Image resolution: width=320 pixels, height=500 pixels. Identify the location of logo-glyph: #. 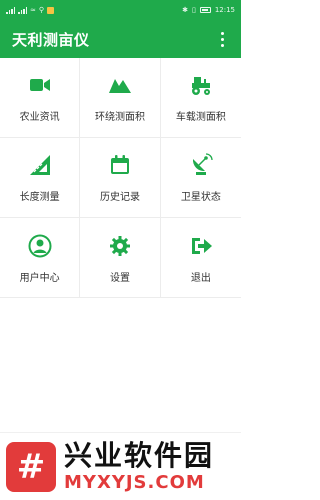
(31, 466).